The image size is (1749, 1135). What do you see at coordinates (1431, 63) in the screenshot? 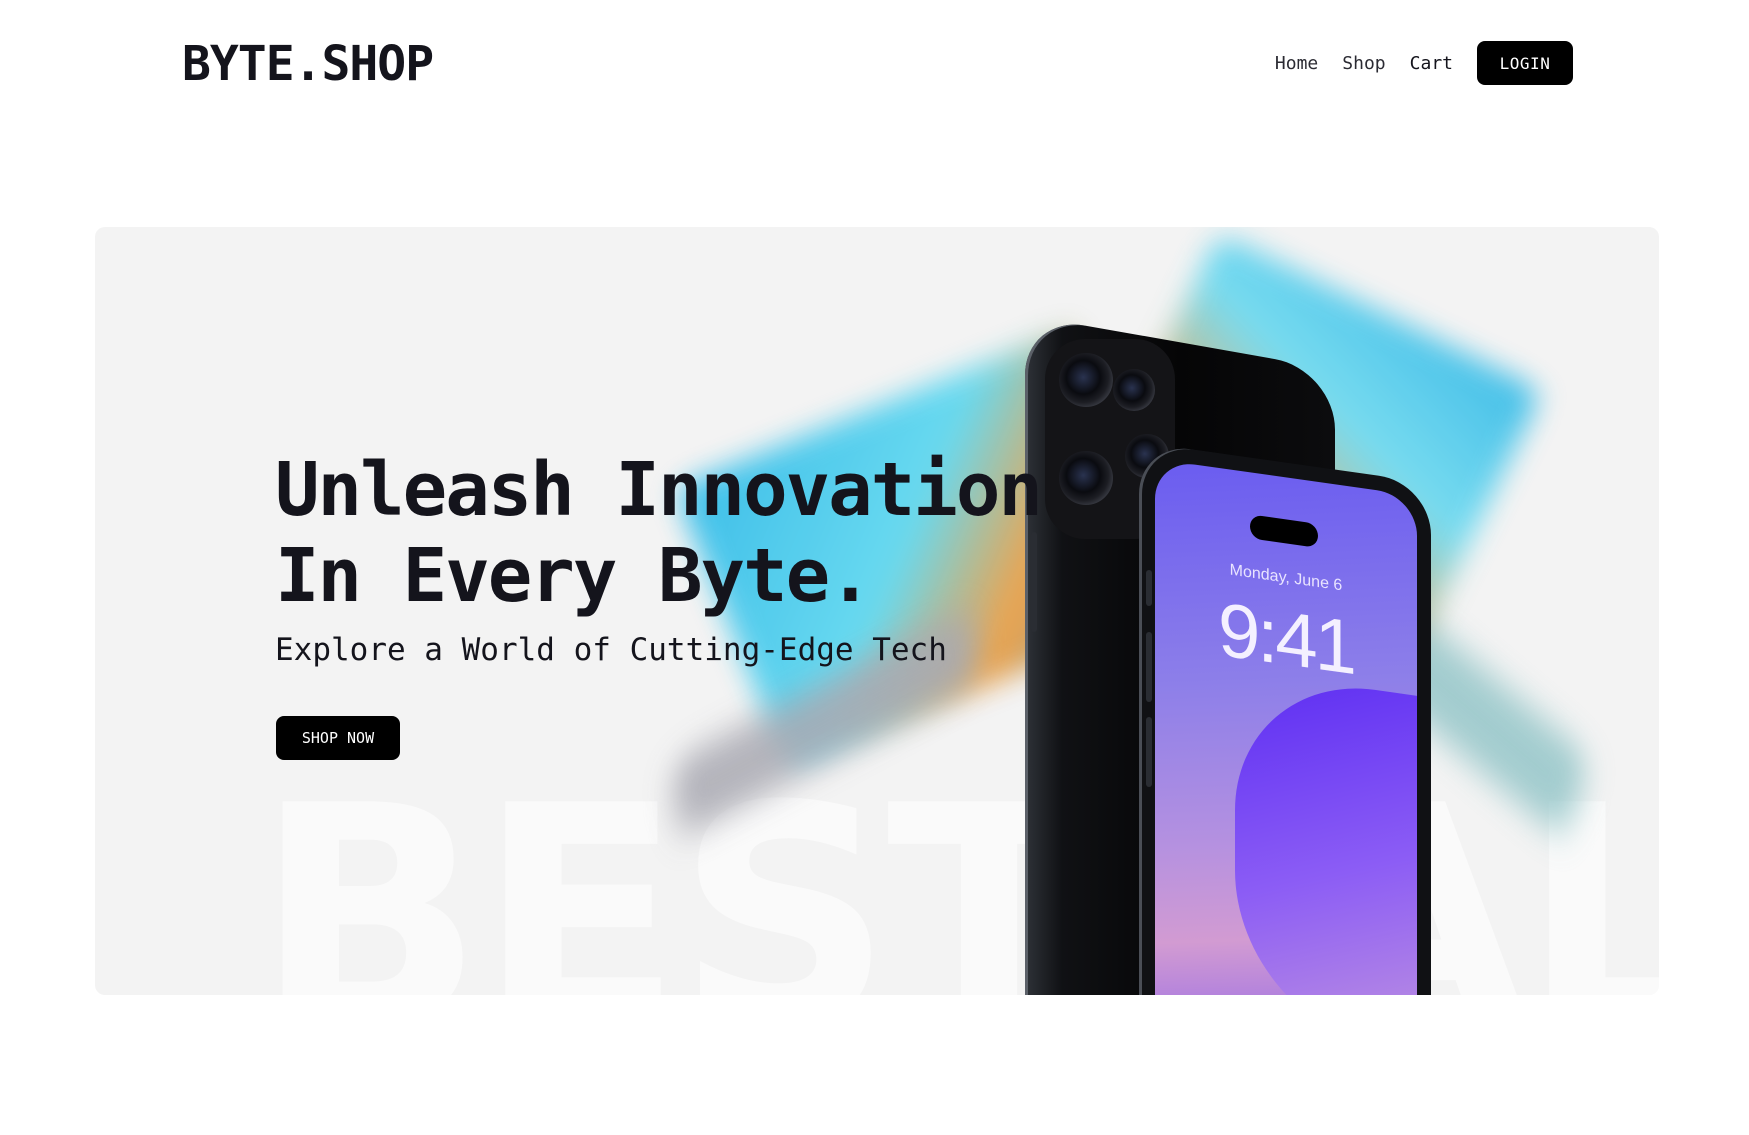
I see `nav-link-cart: Cart` at bounding box center [1431, 63].